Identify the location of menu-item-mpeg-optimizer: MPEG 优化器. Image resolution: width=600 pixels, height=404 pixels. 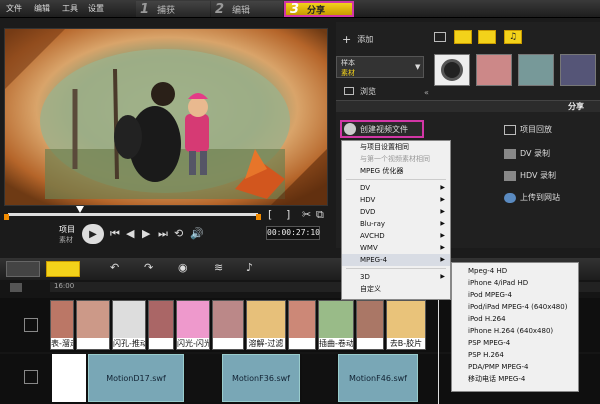
(396, 171).